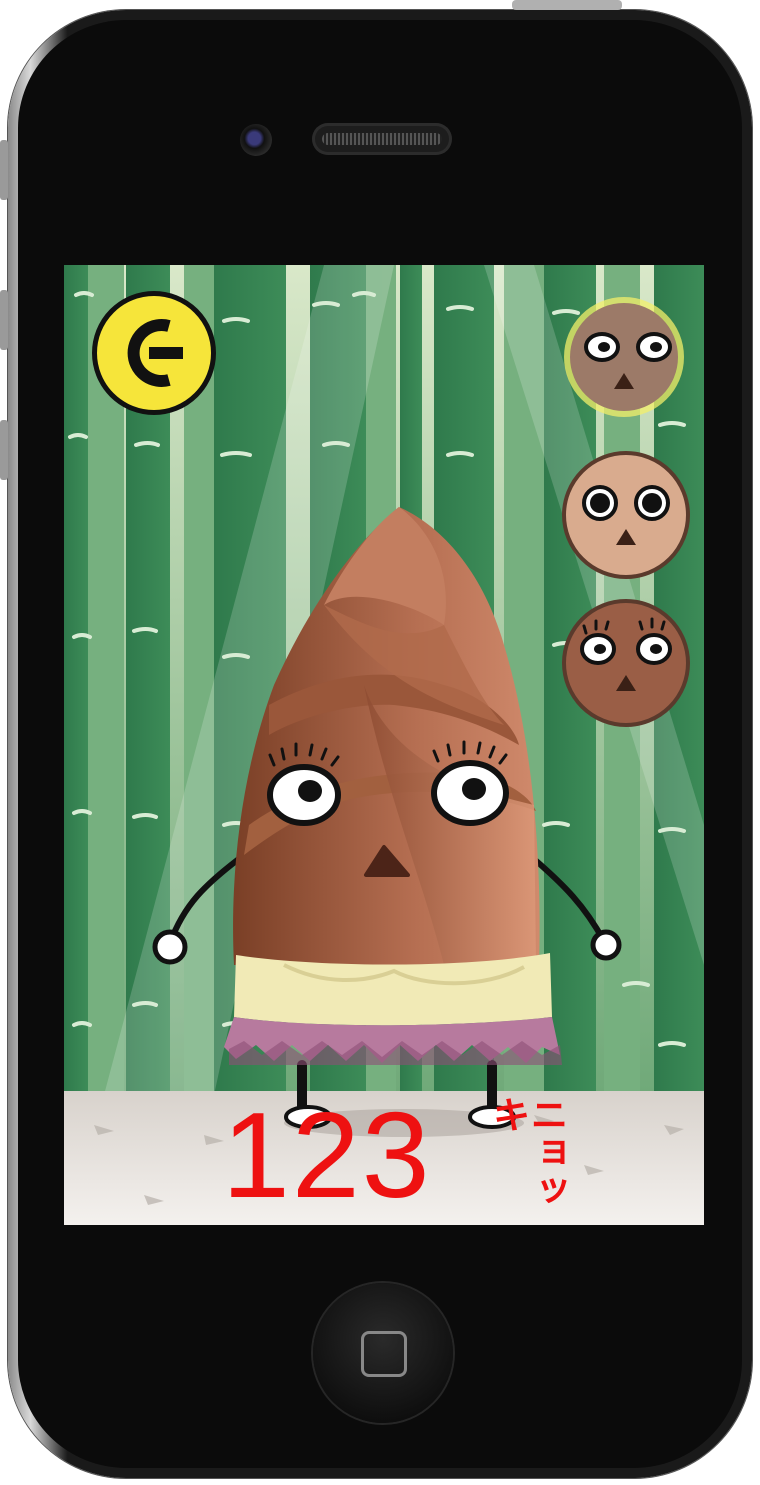 This screenshot has width=760, height=1485. I want to click on volume-up-button, so click(4, 320).